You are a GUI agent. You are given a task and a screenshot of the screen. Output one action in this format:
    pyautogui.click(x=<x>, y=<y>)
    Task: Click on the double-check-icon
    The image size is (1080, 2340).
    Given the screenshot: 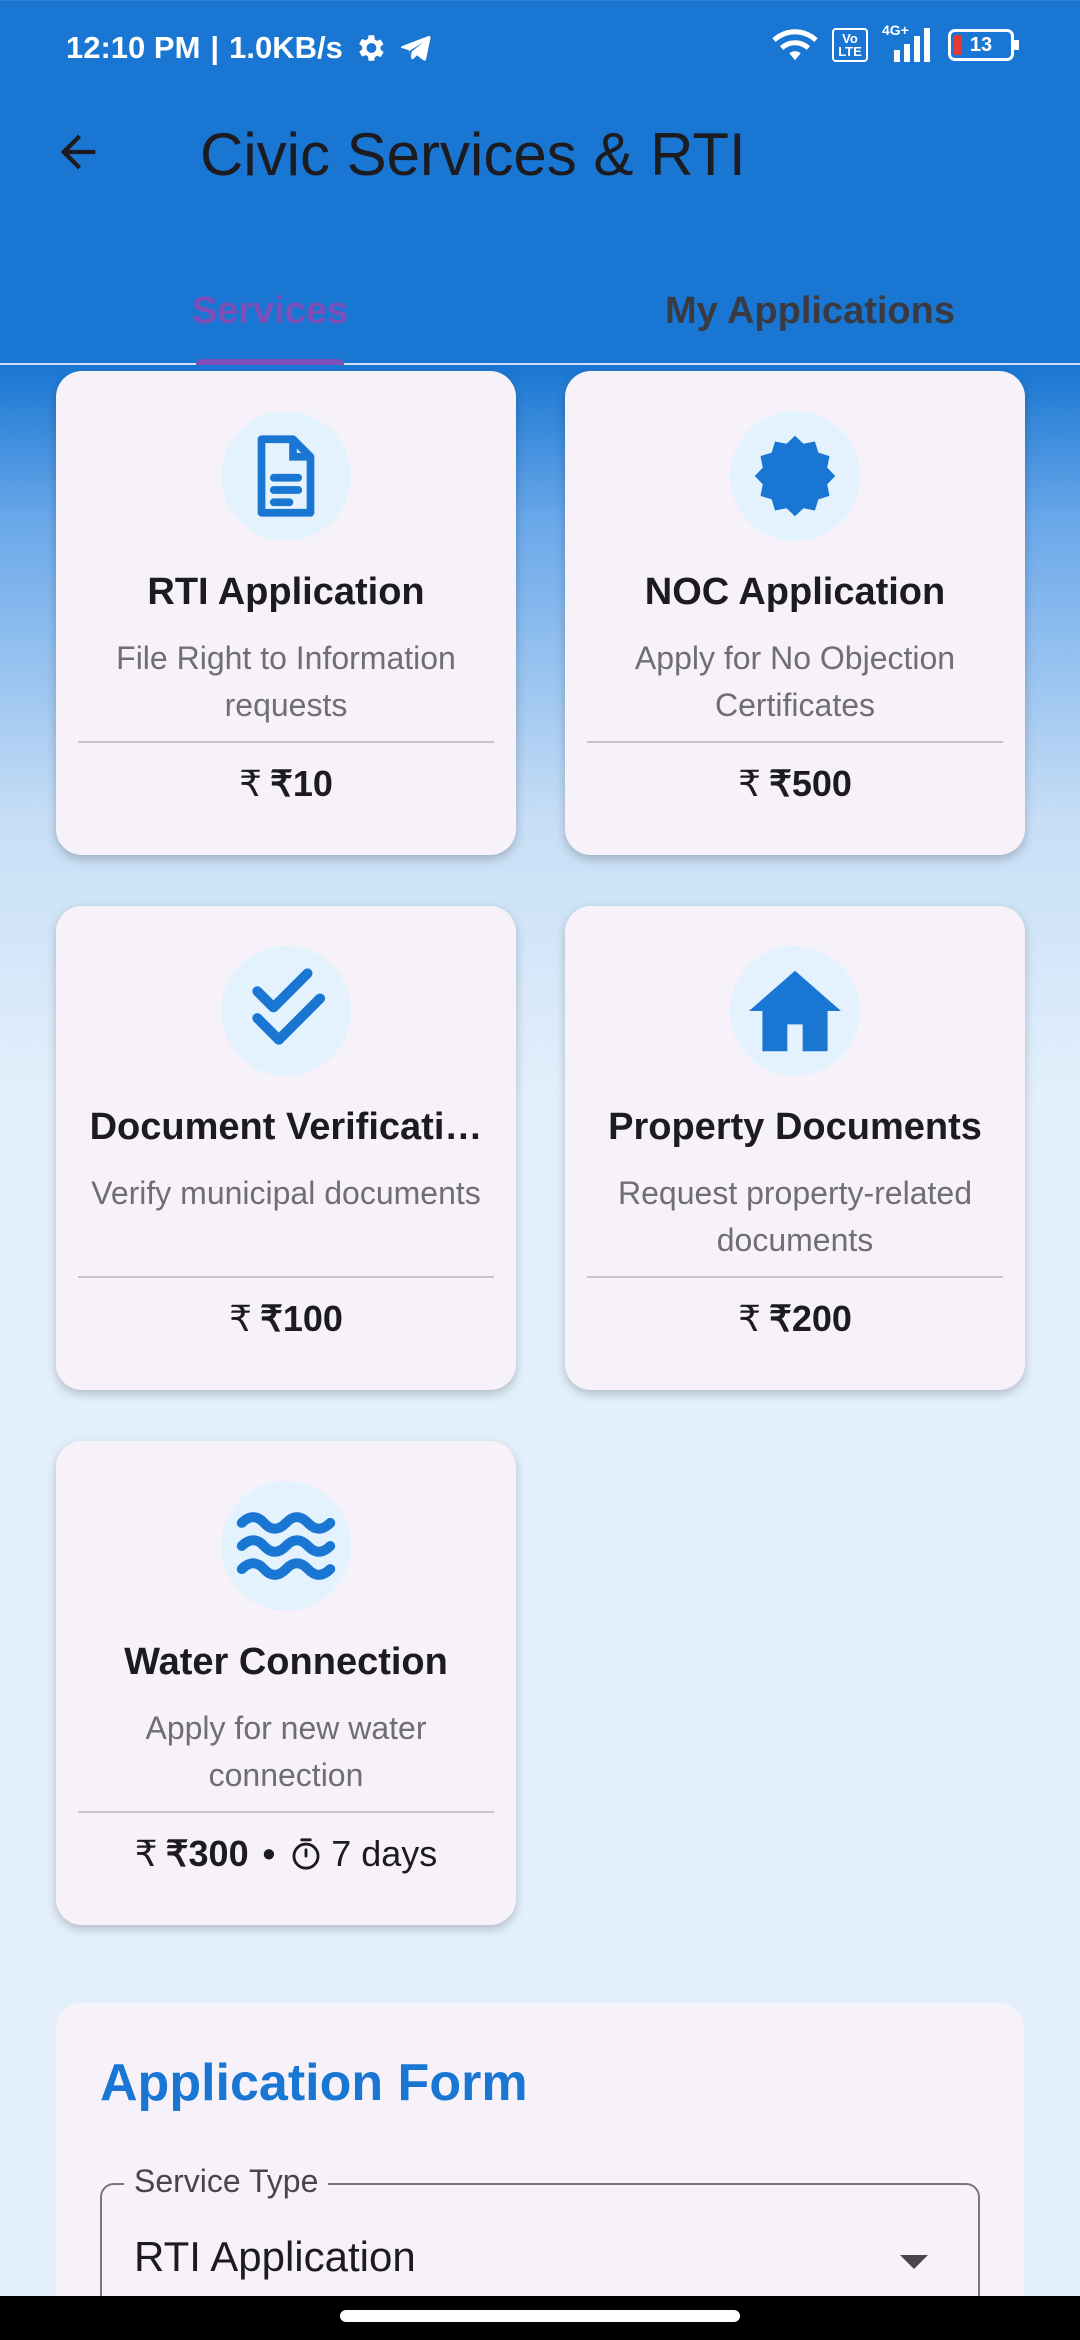 What is the action you would take?
    pyautogui.click(x=289, y=1006)
    